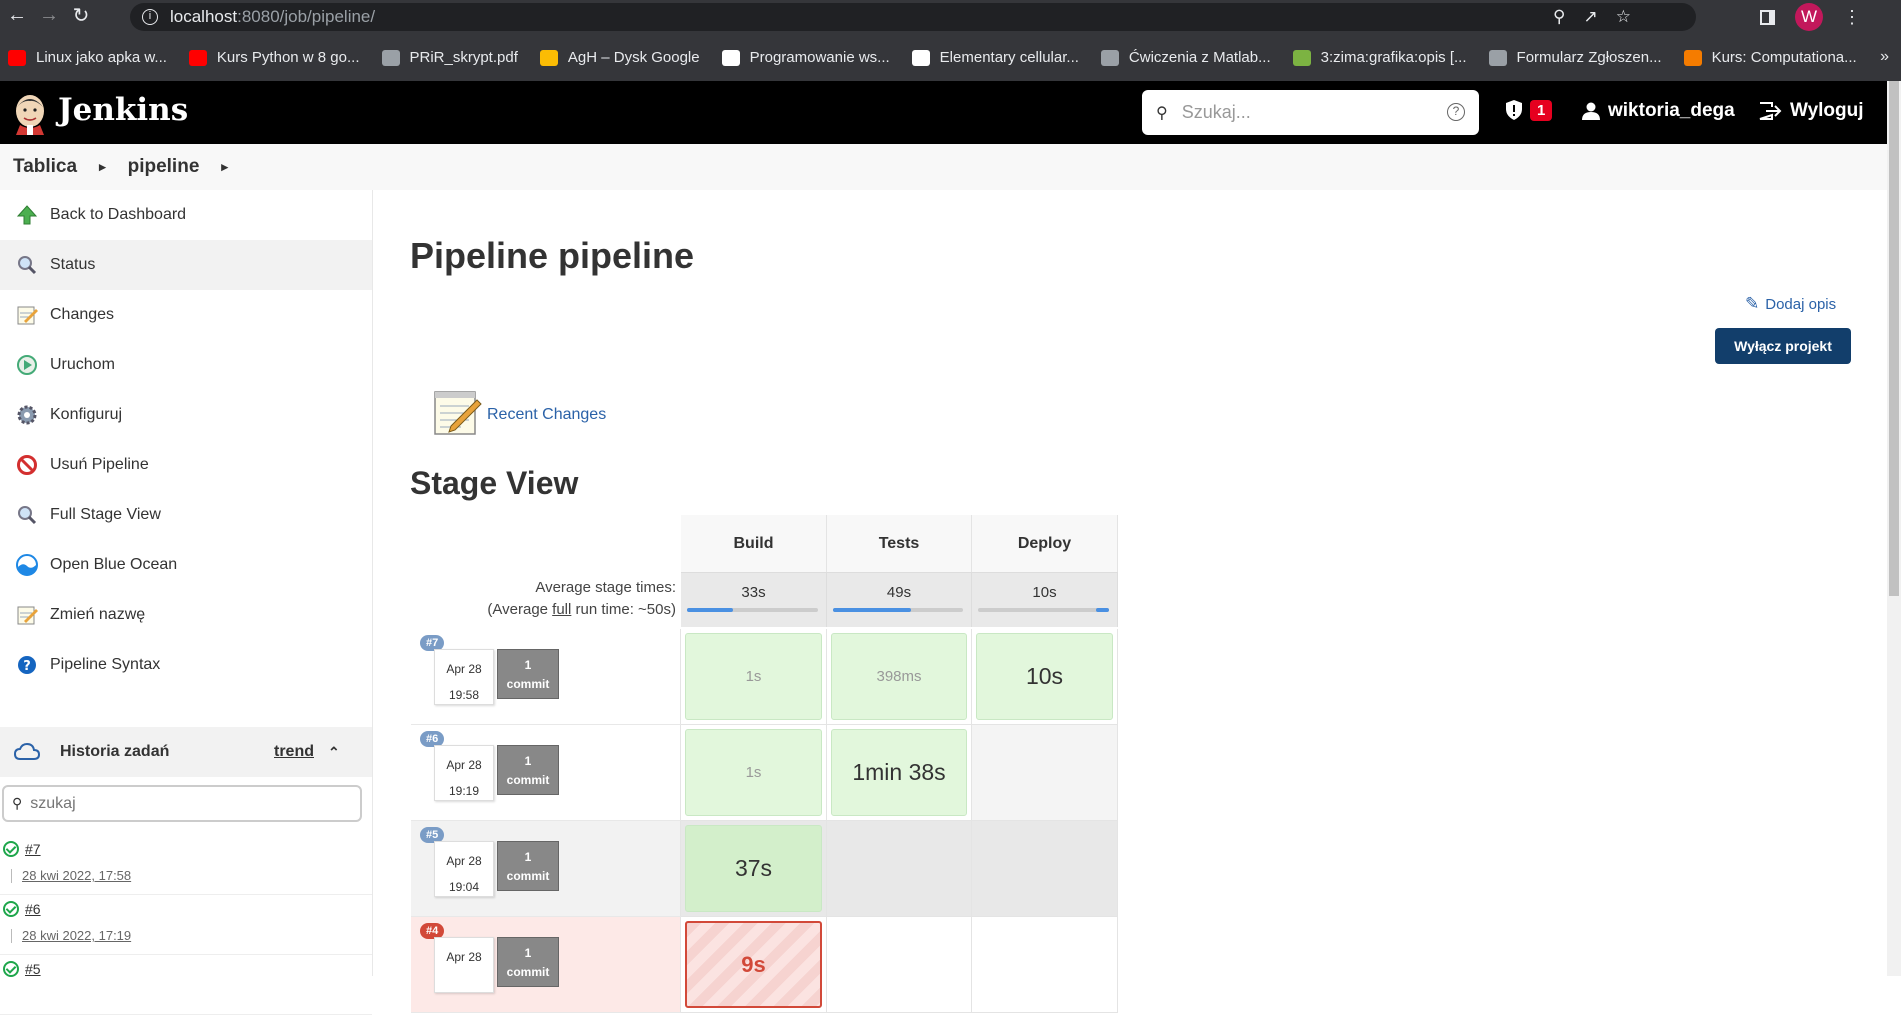 This screenshot has width=1901, height=1015. I want to click on stage-duration: 10s, so click(1044, 676).